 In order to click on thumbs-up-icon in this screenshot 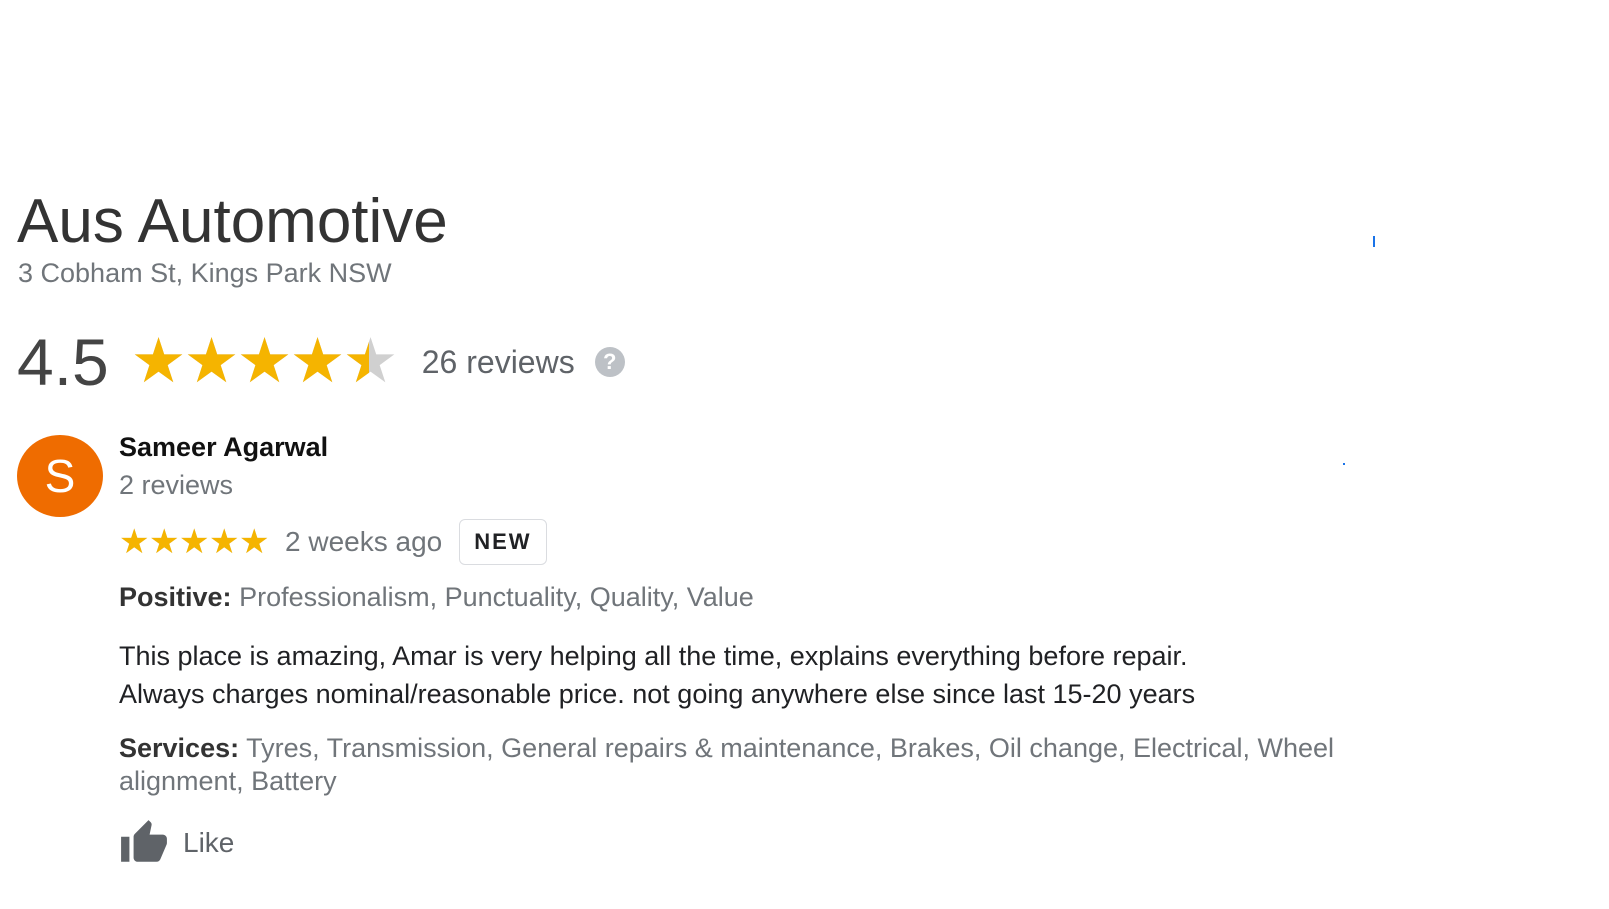, I will do `click(144, 841)`.